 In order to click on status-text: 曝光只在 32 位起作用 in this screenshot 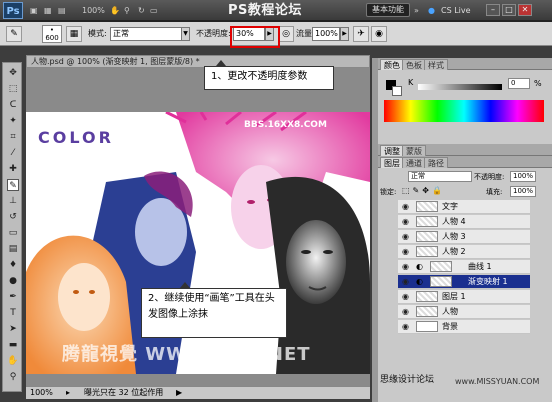, I will do `click(124, 392)`.